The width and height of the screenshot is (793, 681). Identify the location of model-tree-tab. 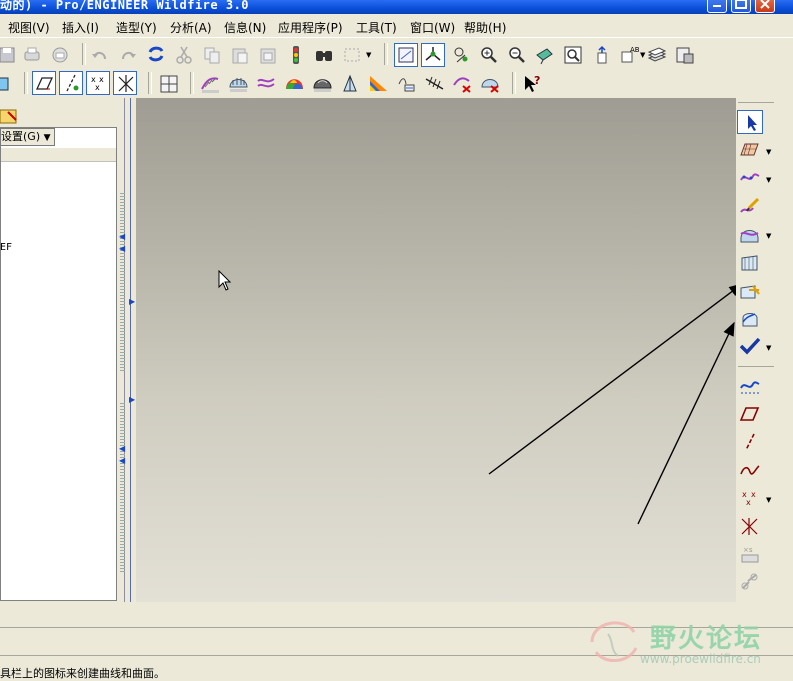
(10, 115).